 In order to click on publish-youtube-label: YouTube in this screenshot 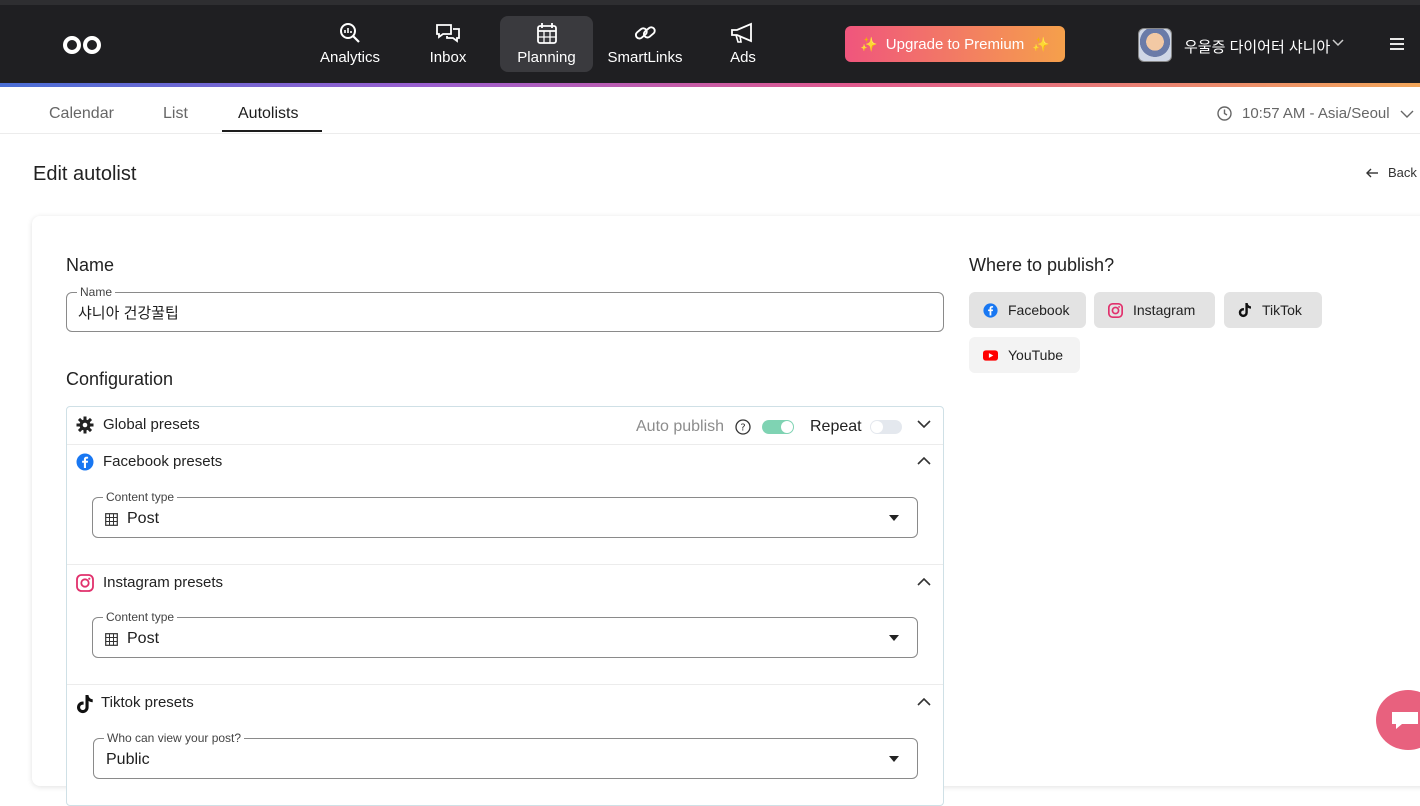, I will do `click(1036, 355)`.